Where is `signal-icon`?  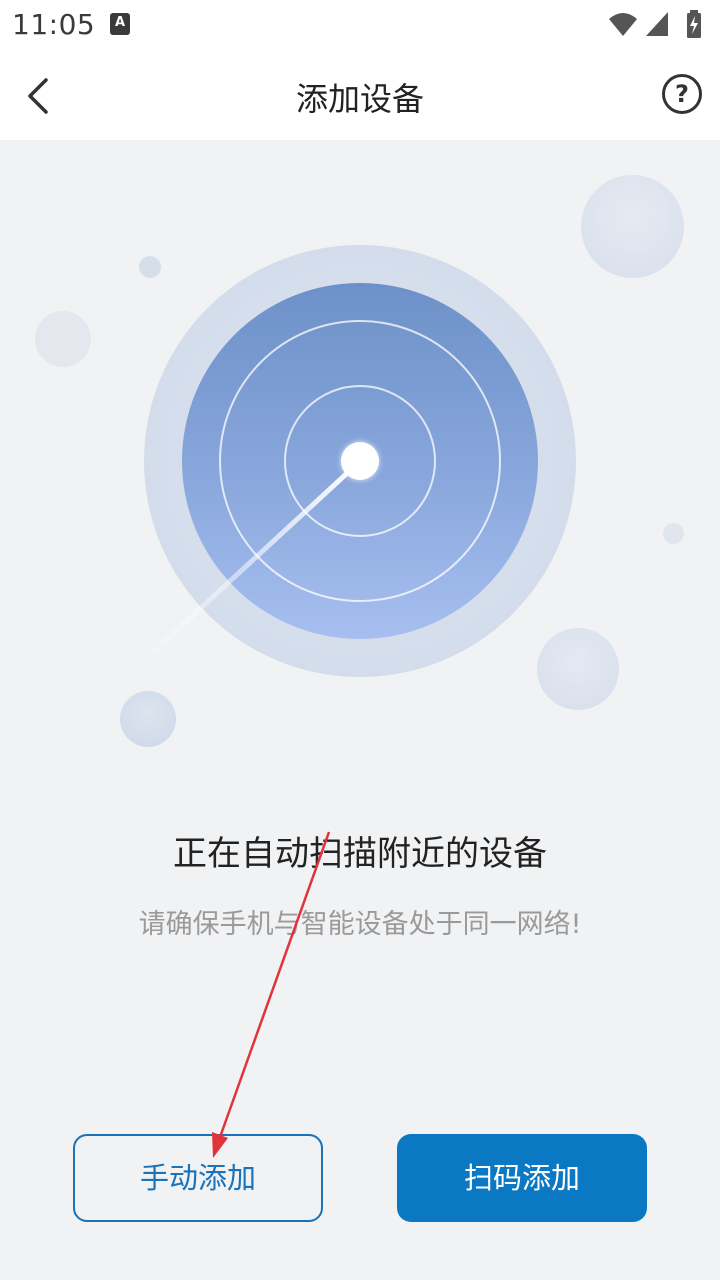 signal-icon is located at coordinates (657, 24).